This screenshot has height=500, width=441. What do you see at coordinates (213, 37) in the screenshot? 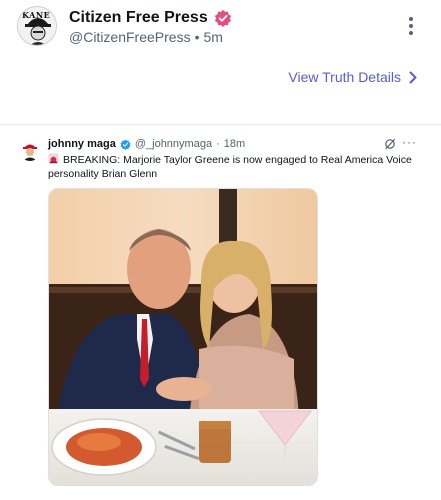
I see `post-time: 5m` at bounding box center [213, 37].